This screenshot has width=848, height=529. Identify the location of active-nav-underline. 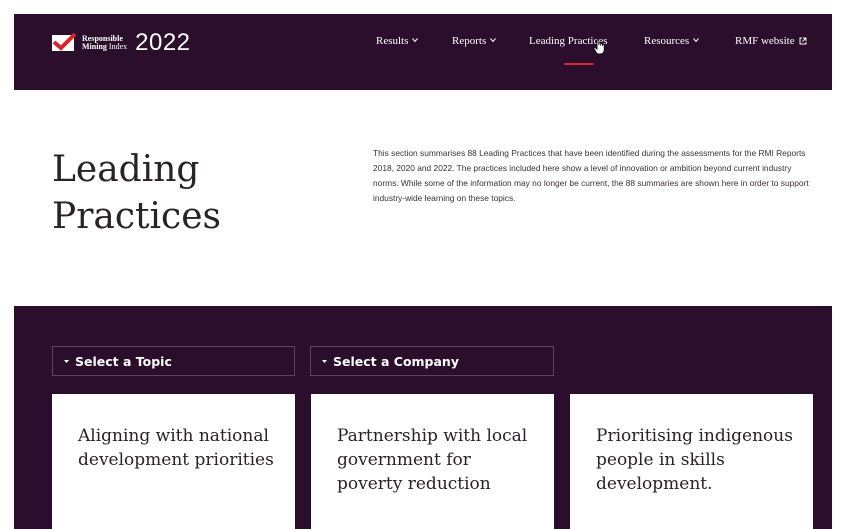
(579, 64).